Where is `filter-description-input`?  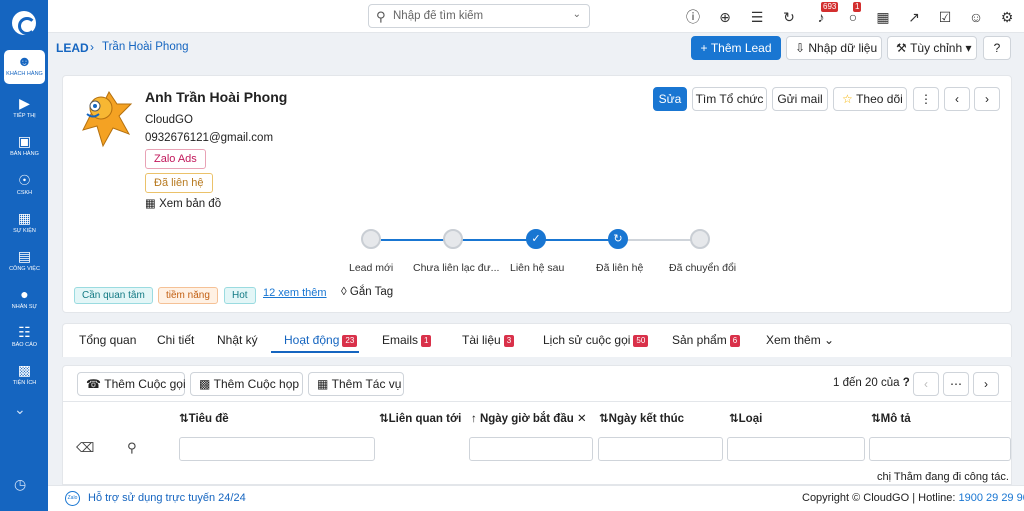
filter-description-input is located at coordinates (940, 449).